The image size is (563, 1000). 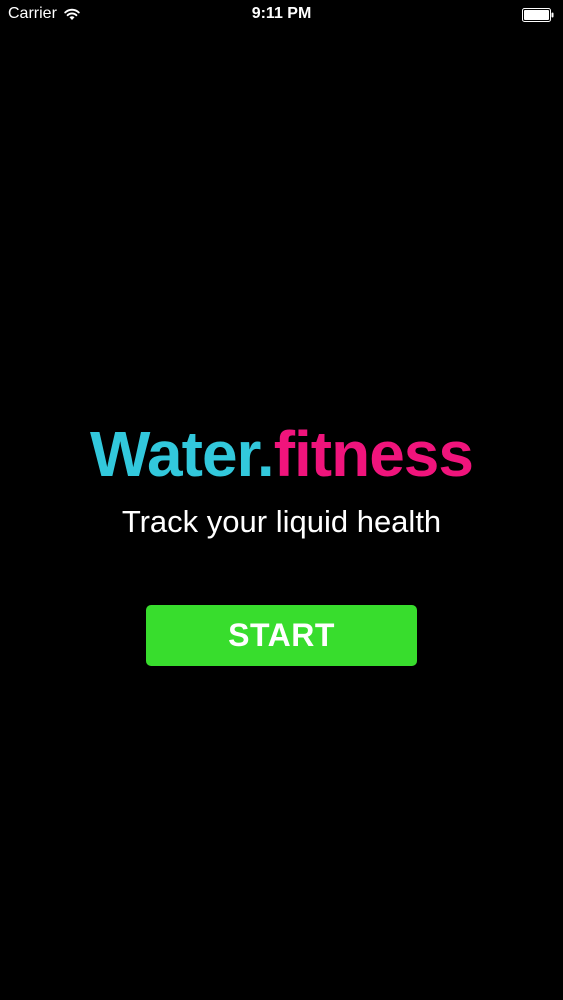 I want to click on app-logo-title: Water.fitness, so click(x=281, y=454).